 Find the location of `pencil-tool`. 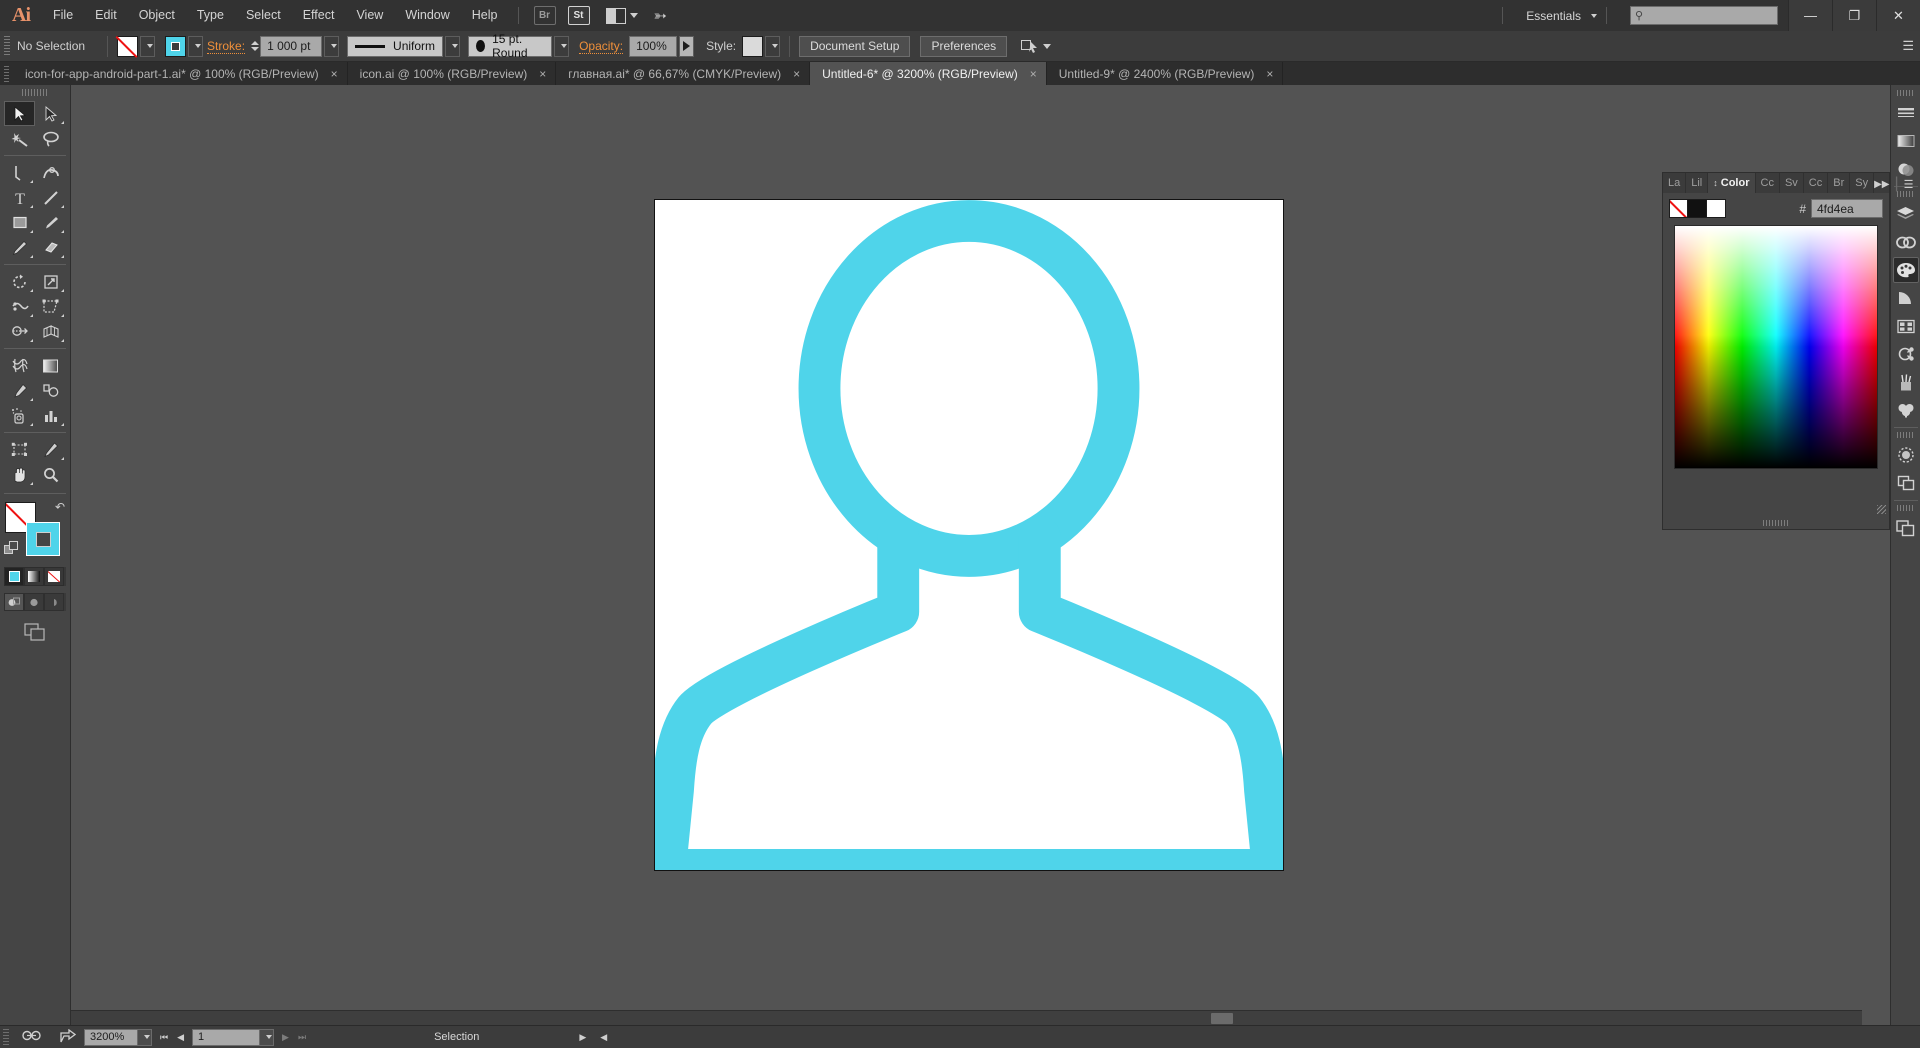

pencil-tool is located at coordinates (19, 247).